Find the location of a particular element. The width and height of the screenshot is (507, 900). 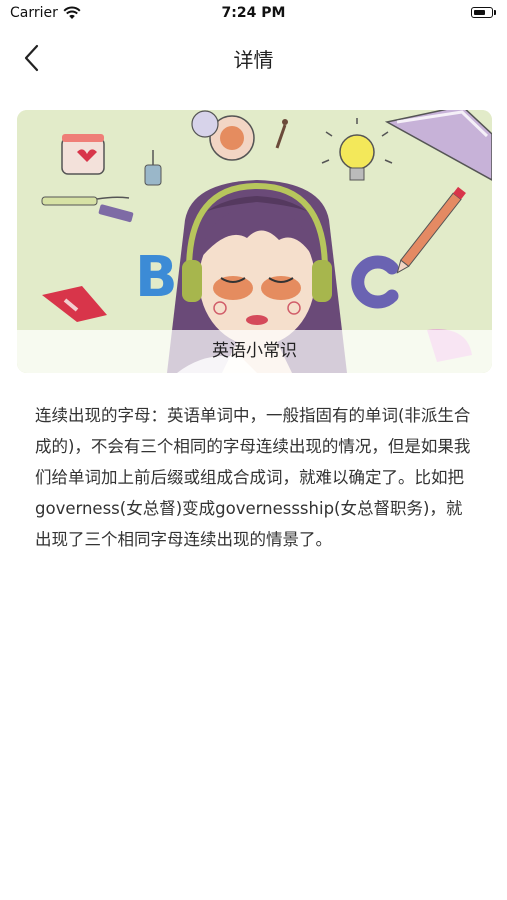

battery-tip is located at coordinates (495, 12).